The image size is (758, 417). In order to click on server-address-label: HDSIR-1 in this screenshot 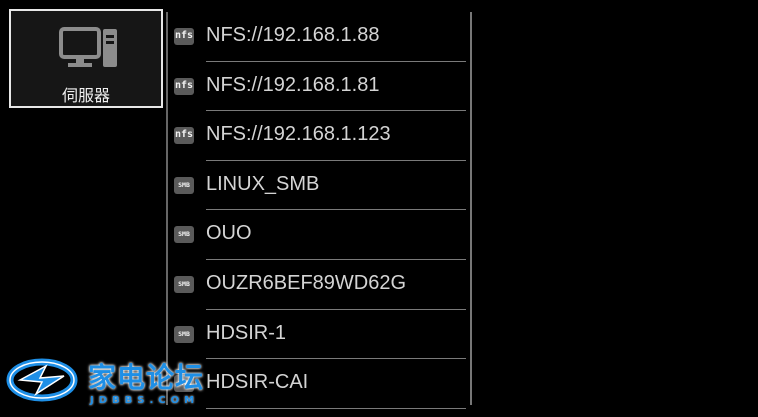, I will do `click(246, 332)`.